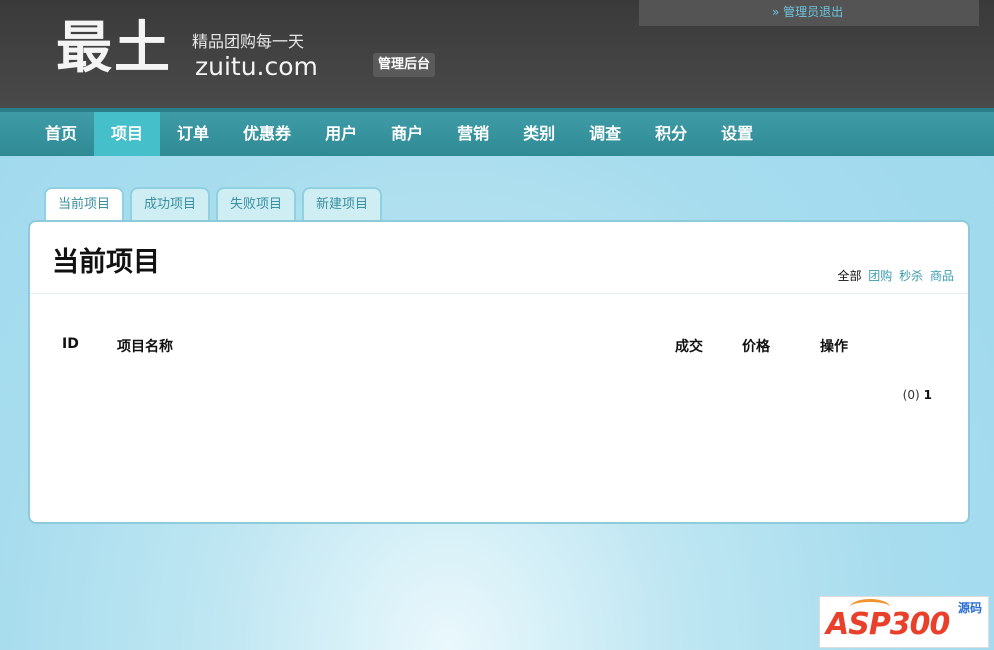 This screenshot has width=994, height=650. What do you see at coordinates (256, 204) in the screenshot?
I see `tab-failed-projects: 失败项目` at bounding box center [256, 204].